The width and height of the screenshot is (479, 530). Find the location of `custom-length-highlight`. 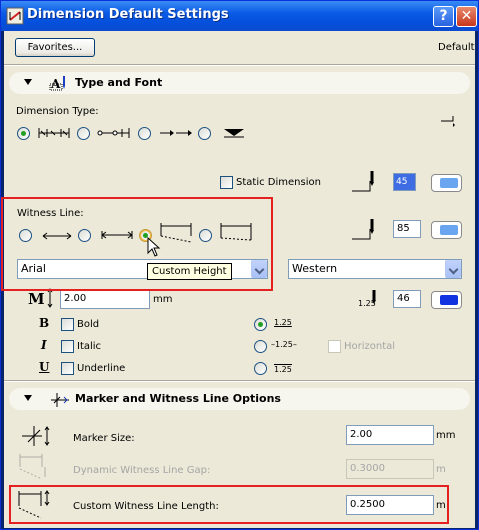

custom-length-highlight is located at coordinates (229, 504).